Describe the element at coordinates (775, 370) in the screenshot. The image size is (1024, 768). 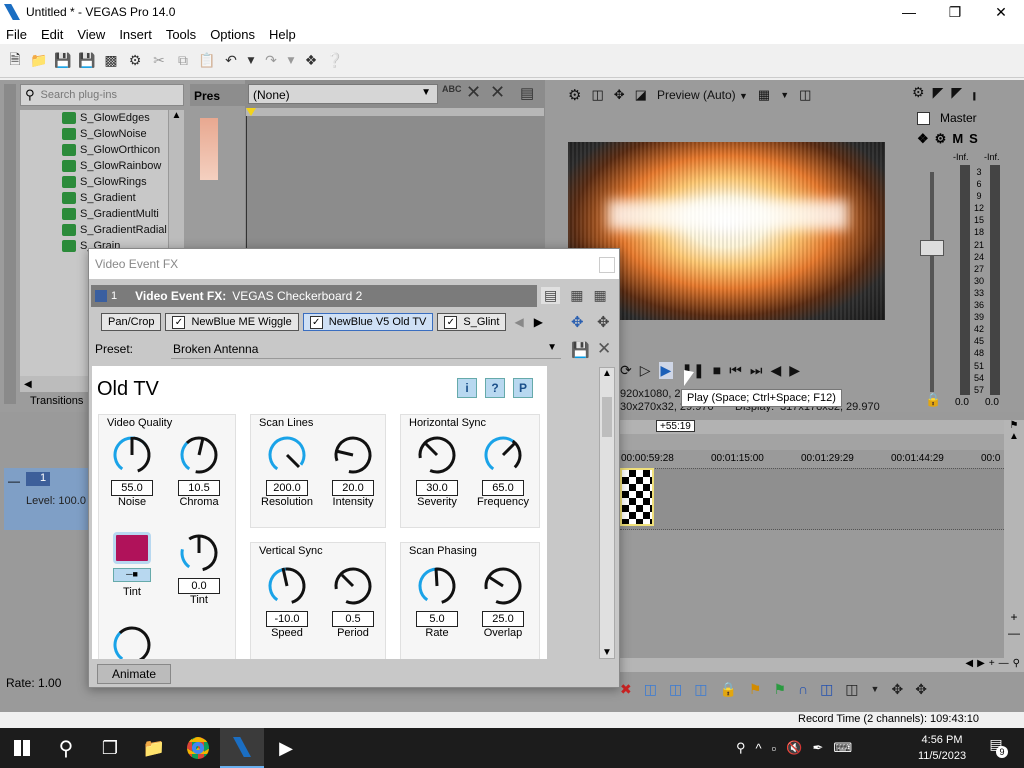
I see `prev-frame-icon: ◀` at that location.